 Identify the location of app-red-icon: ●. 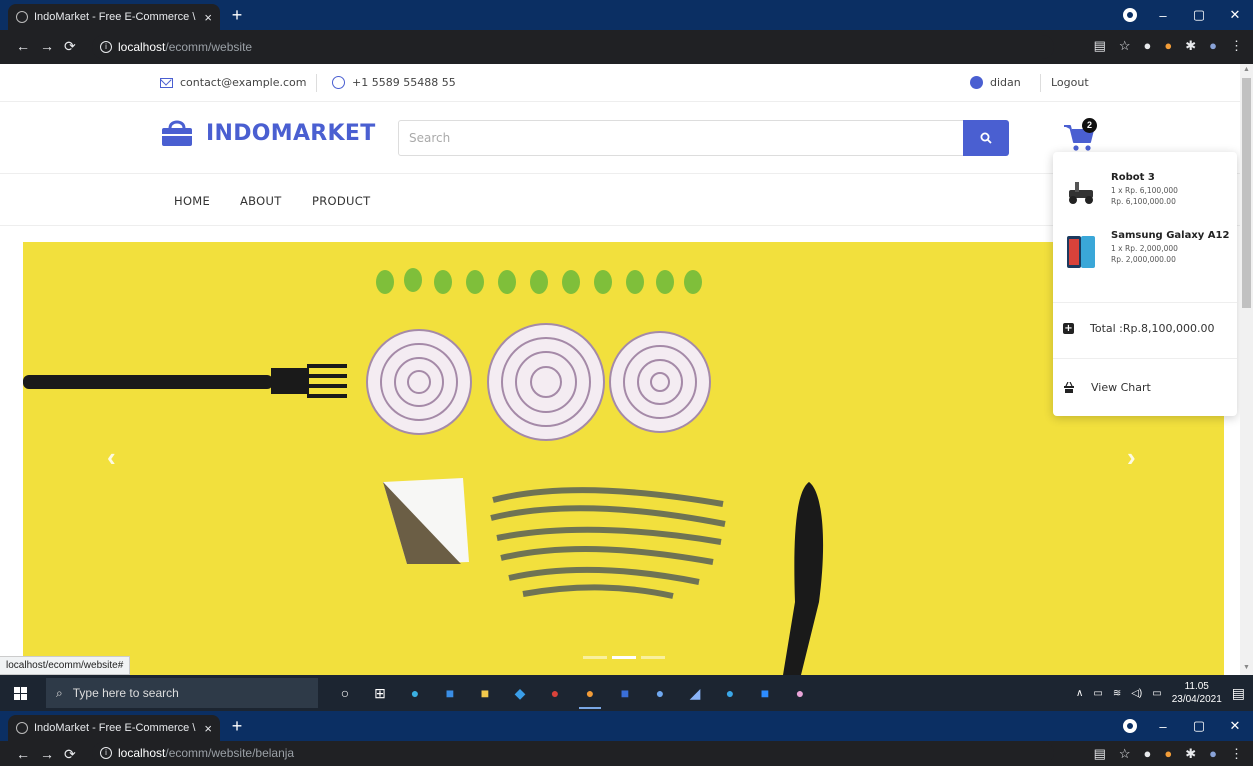
(555, 693).